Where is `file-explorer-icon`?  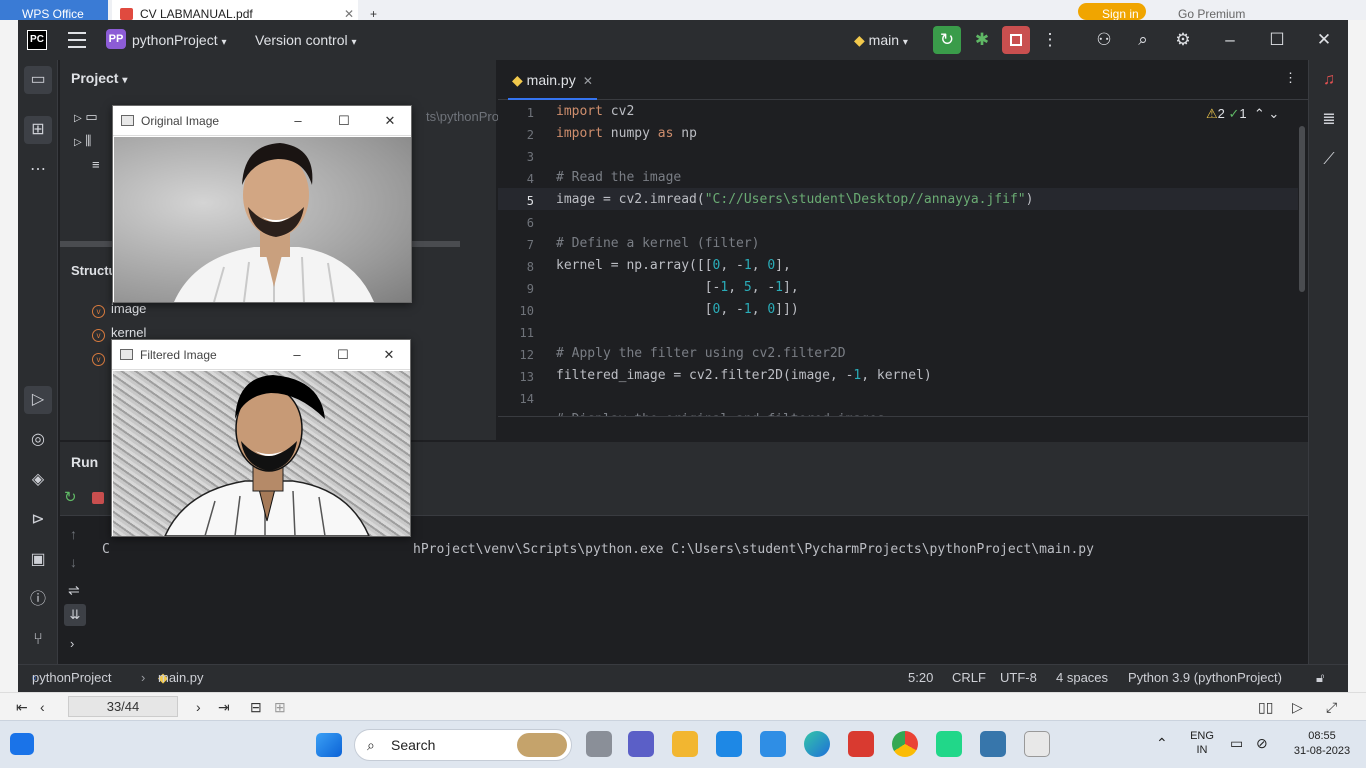
file-explorer-icon is located at coordinates (685, 744).